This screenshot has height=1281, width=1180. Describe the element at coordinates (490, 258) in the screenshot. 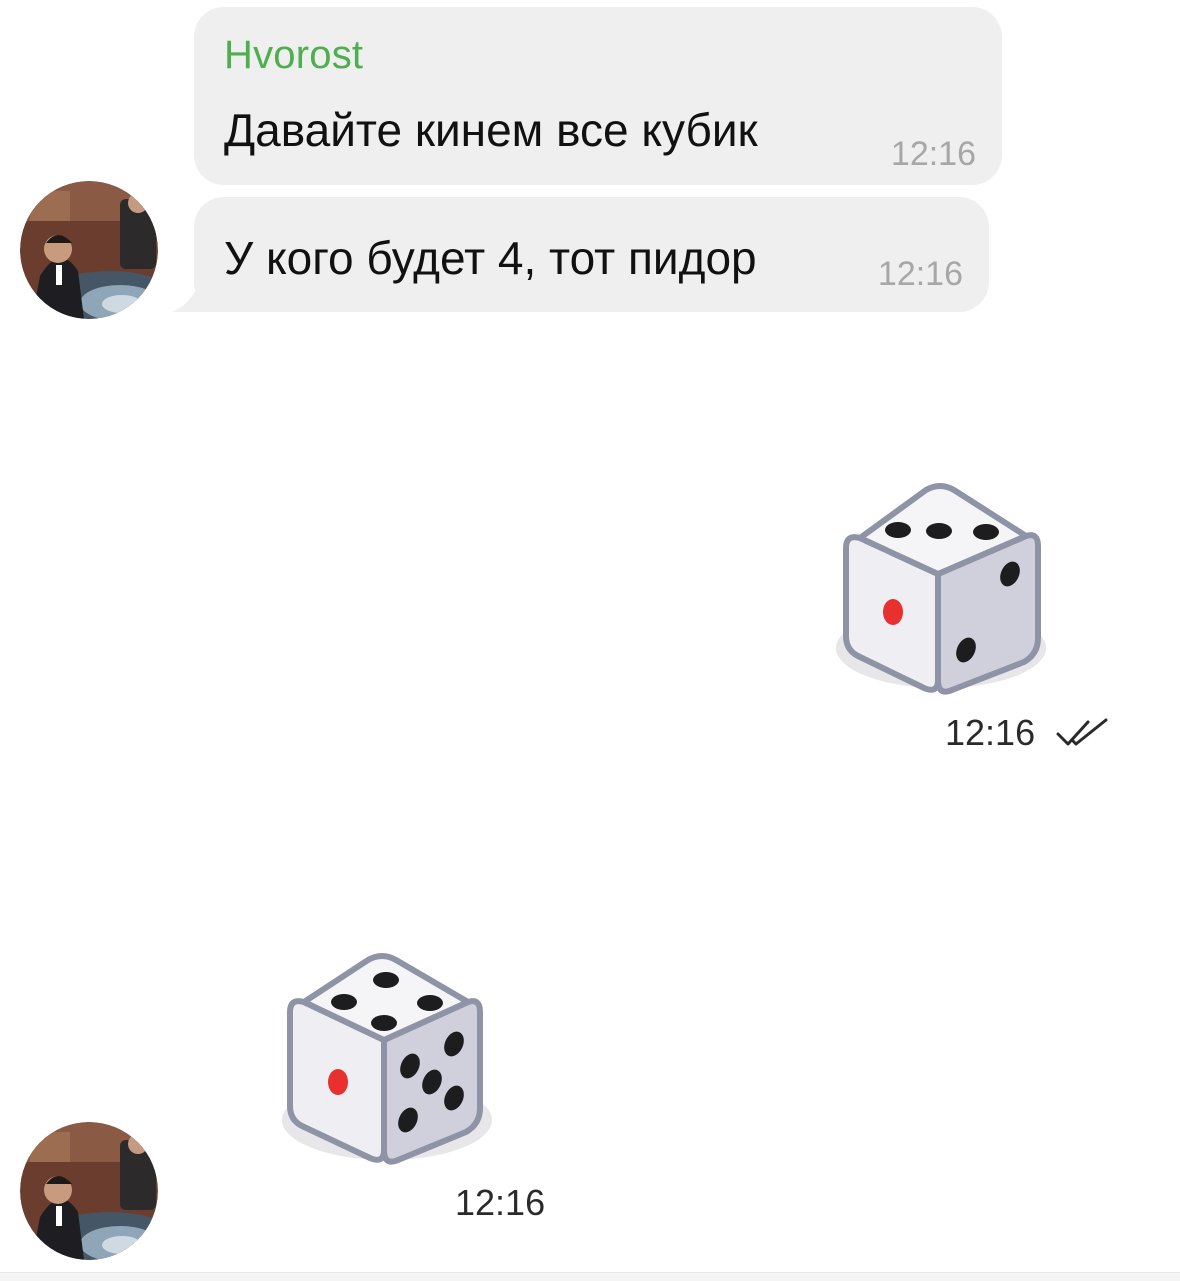

I see `message-text: У кого будет 4, тот пидор` at that location.